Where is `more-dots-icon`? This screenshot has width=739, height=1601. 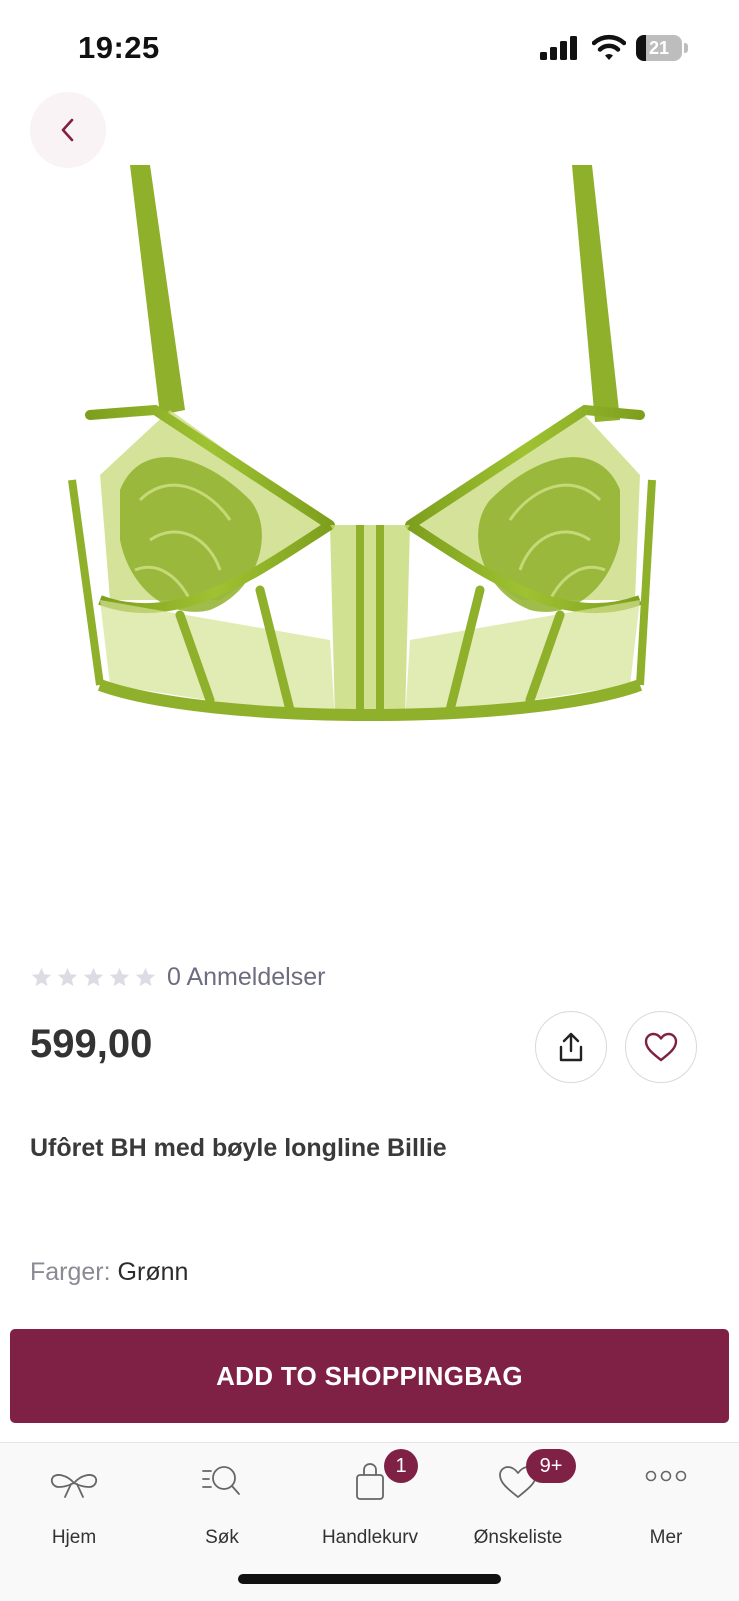 more-dots-icon is located at coordinates (666, 1476).